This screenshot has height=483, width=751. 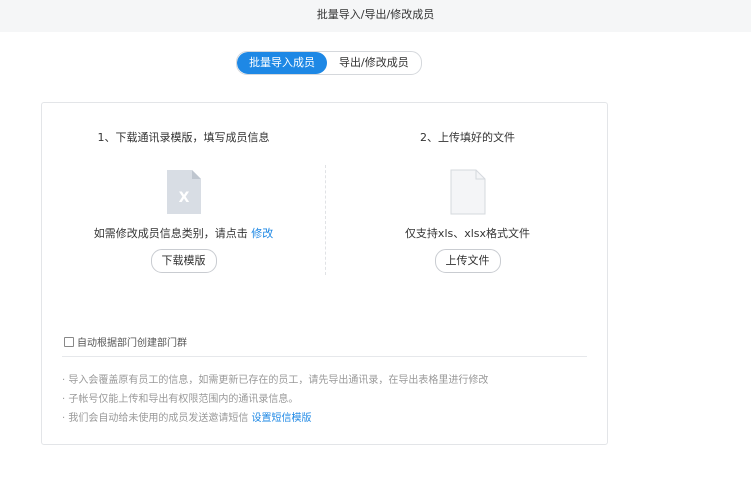 What do you see at coordinates (170, 233) in the screenshot?
I see `modify-fields-text: 如需修改成员信息类别，请点击` at bounding box center [170, 233].